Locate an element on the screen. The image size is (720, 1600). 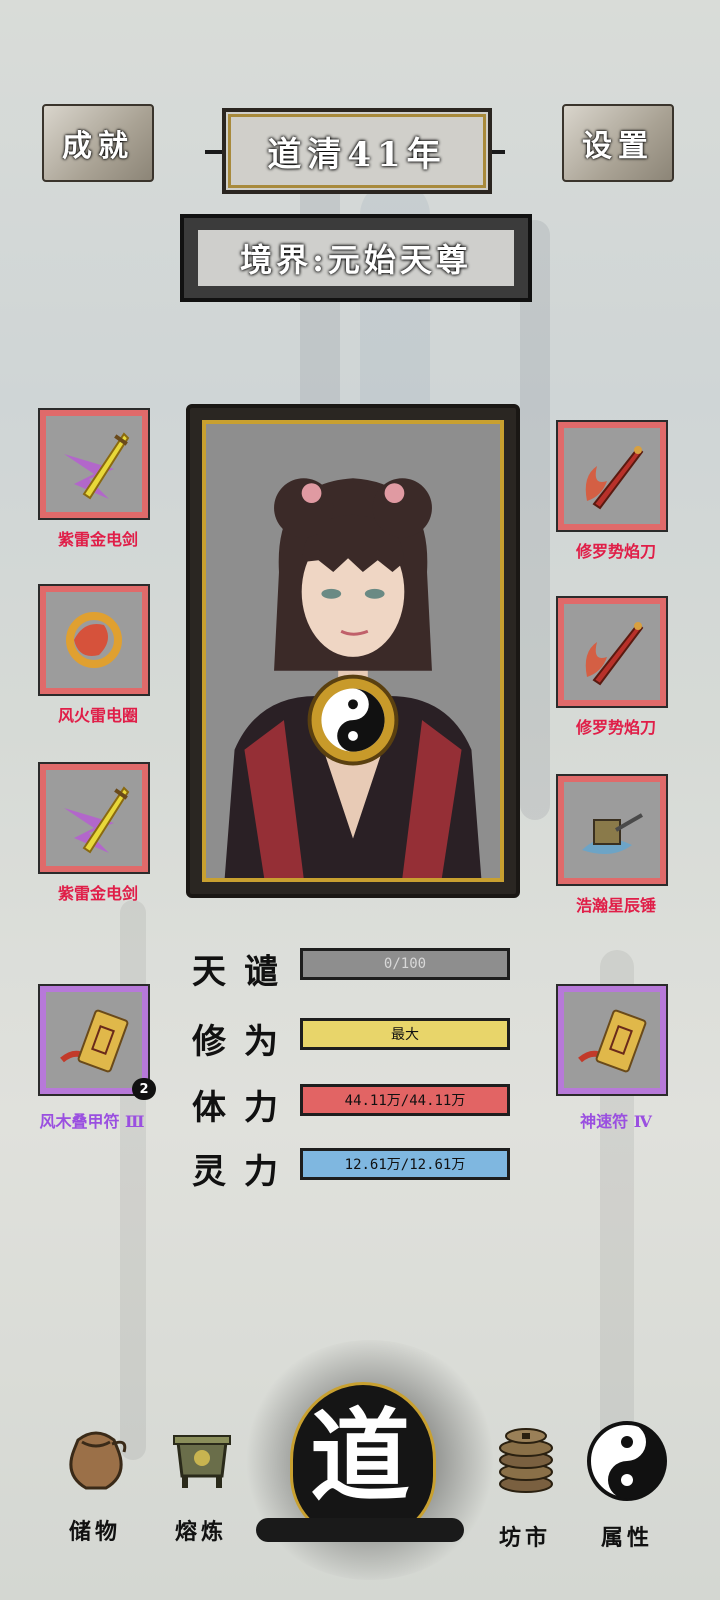
stat-value: 0/100 is located at coordinates (405, 964).